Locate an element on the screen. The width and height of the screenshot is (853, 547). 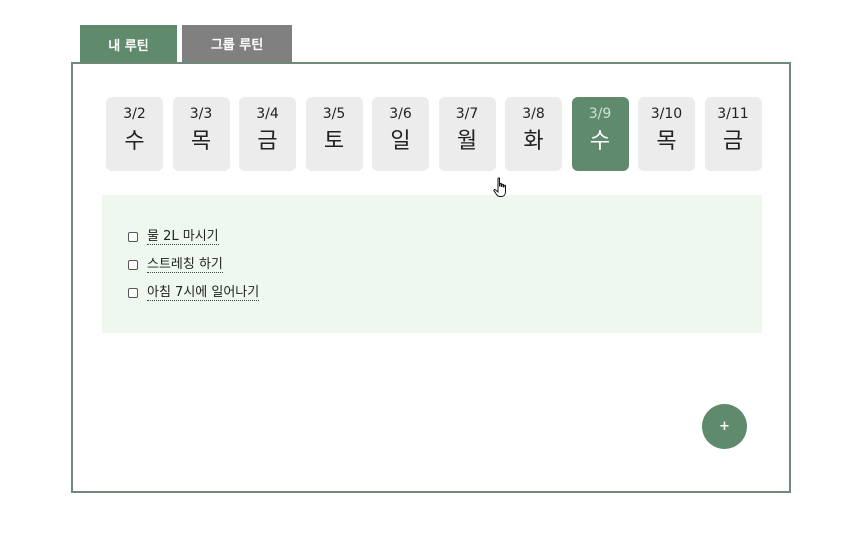
day-date: 3/2 is located at coordinates (134, 114).